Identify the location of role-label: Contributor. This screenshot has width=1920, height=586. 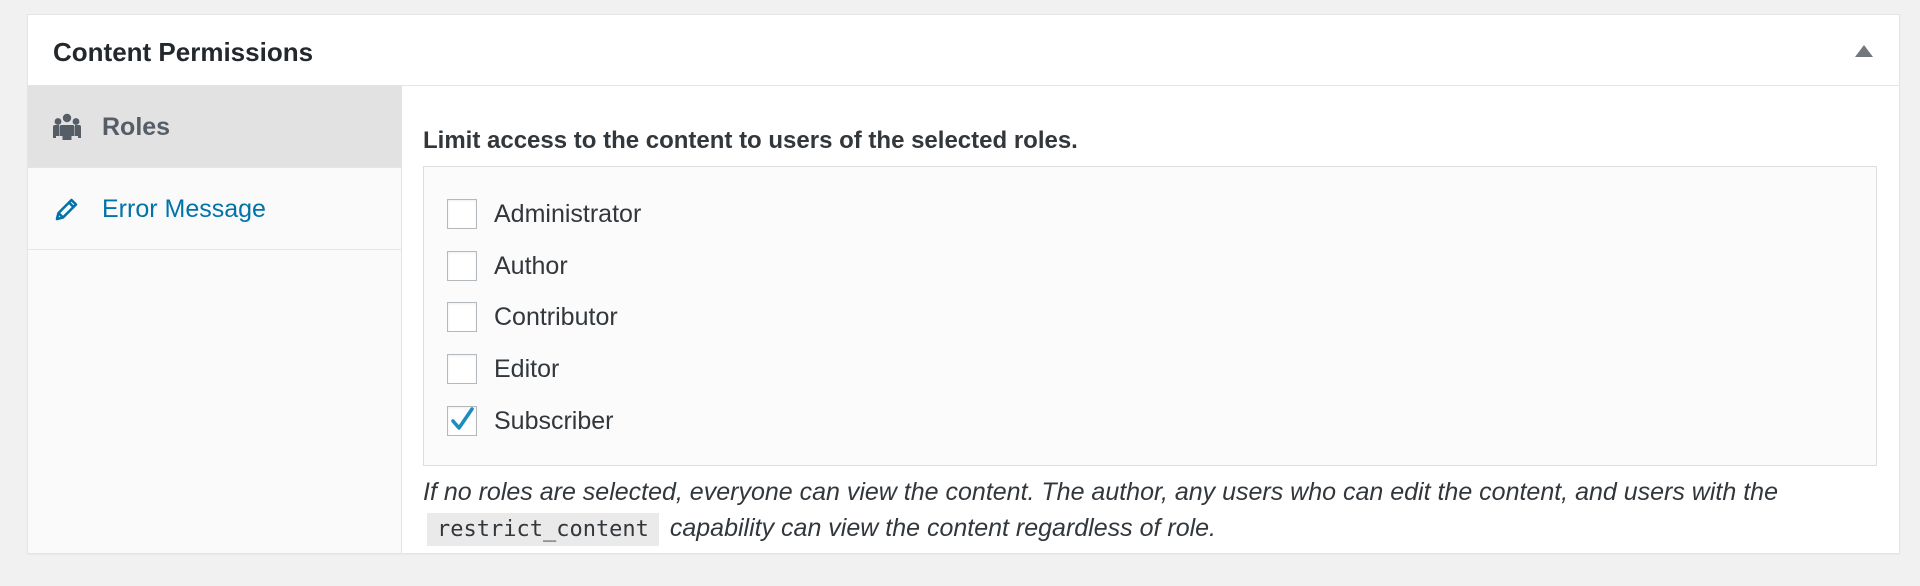
(556, 317).